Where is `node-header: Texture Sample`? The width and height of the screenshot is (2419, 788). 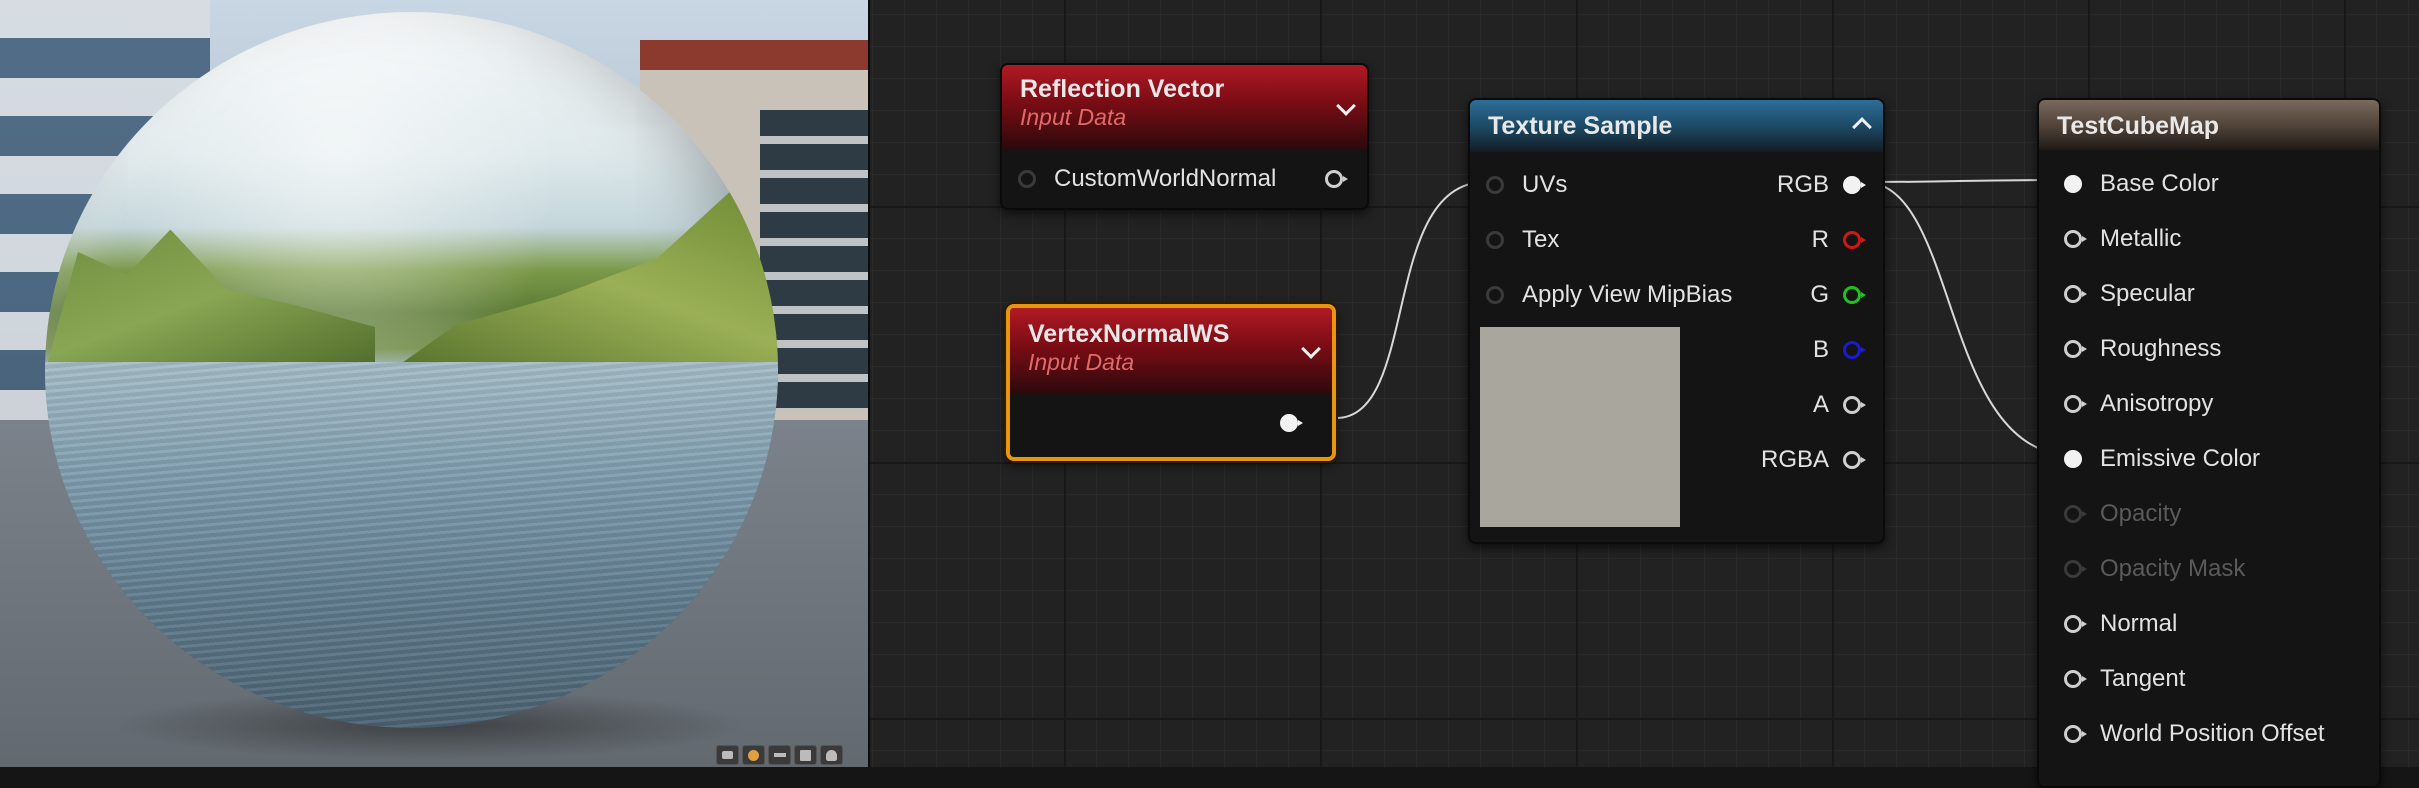
node-header: Texture Sample is located at coordinates (1676, 126).